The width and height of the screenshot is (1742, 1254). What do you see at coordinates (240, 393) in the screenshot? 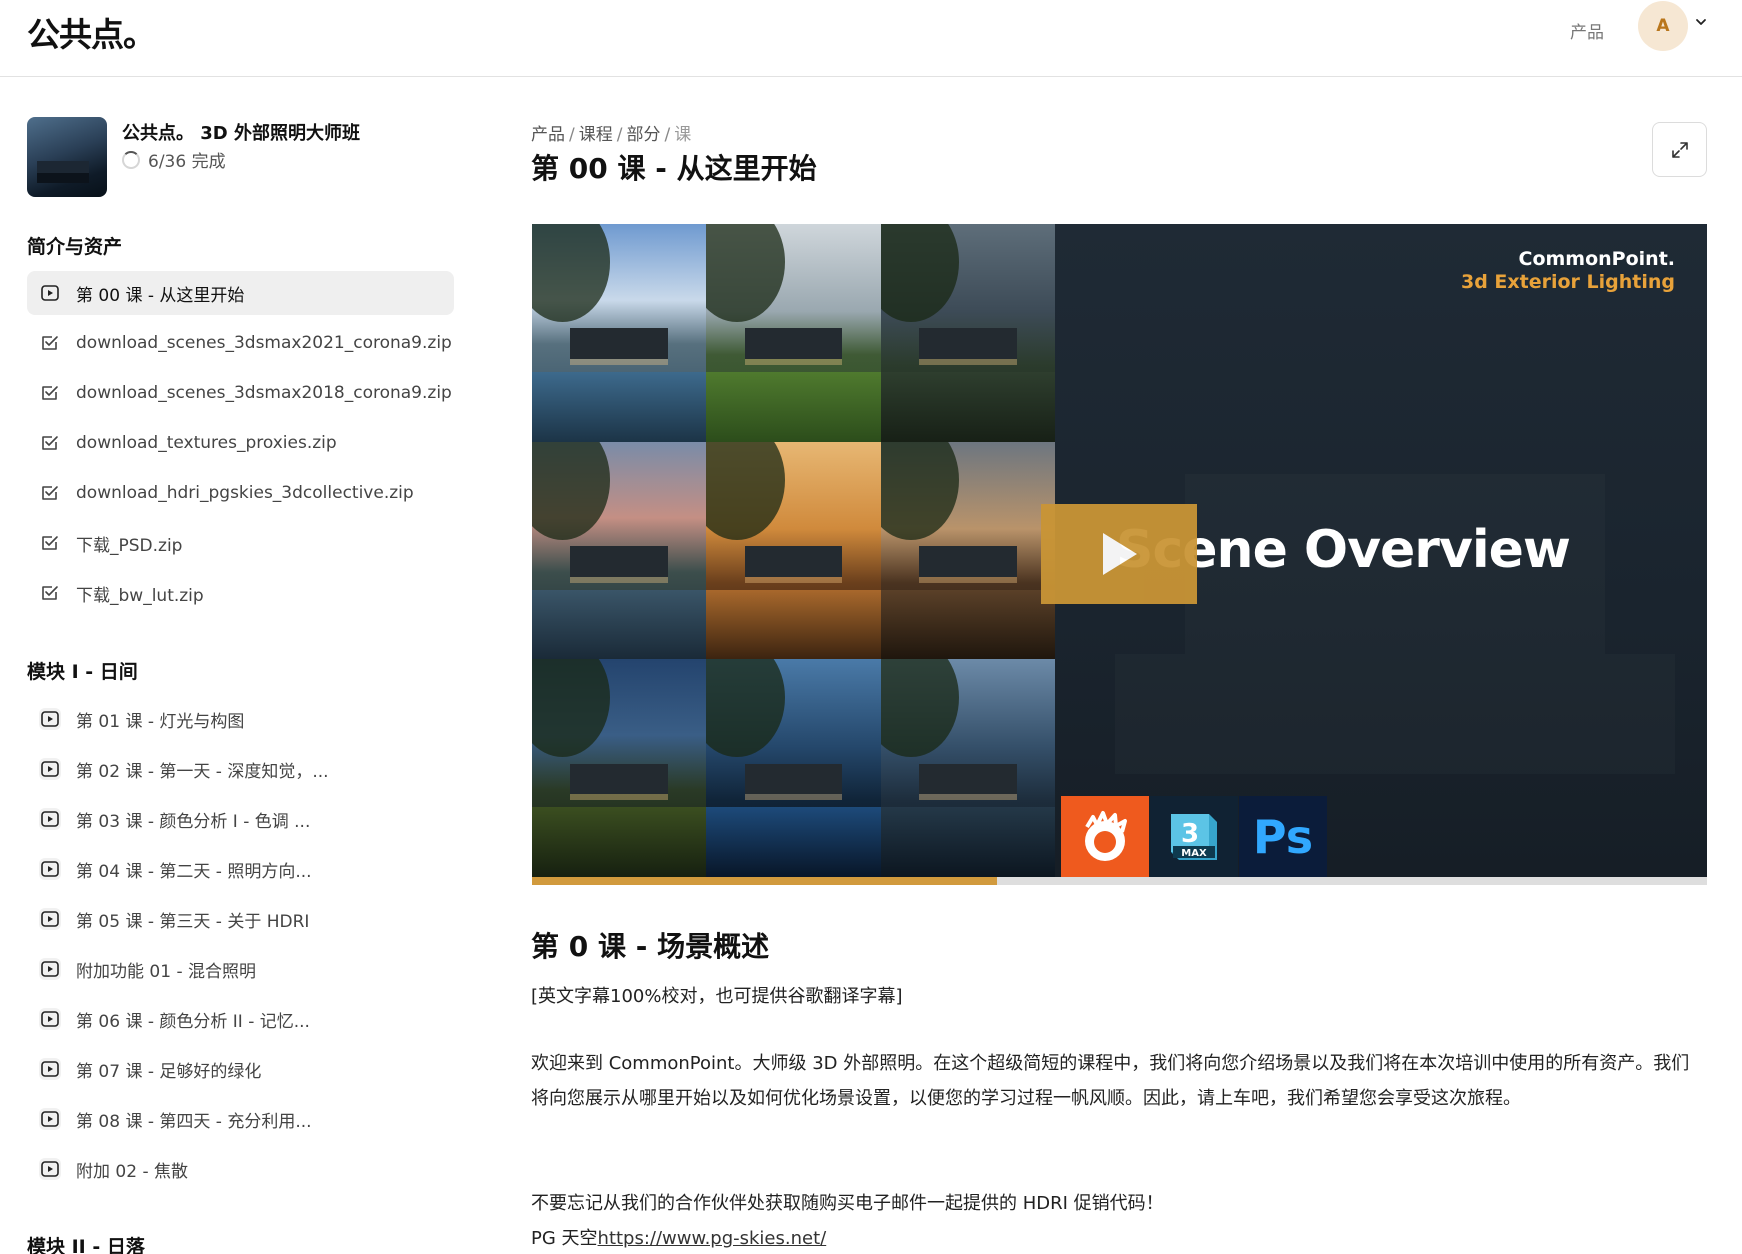
I see `sidebar-lesson-item: download_scenes_3dsmax2018_corona9.zip` at bounding box center [240, 393].